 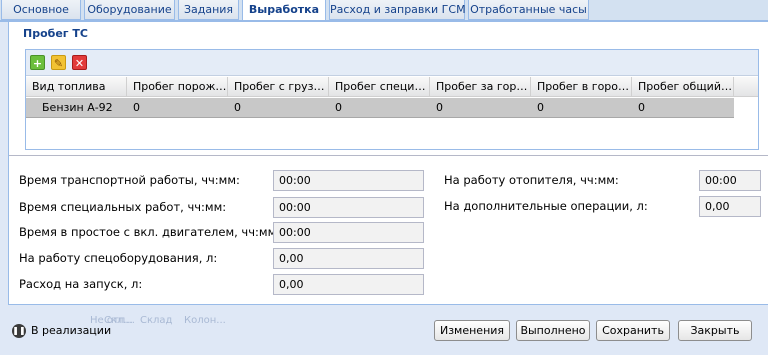 What do you see at coordinates (123, 207) in the screenshot?
I see `label-special-time: Время специальных работ, чч:мм:` at bounding box center [123, 207].